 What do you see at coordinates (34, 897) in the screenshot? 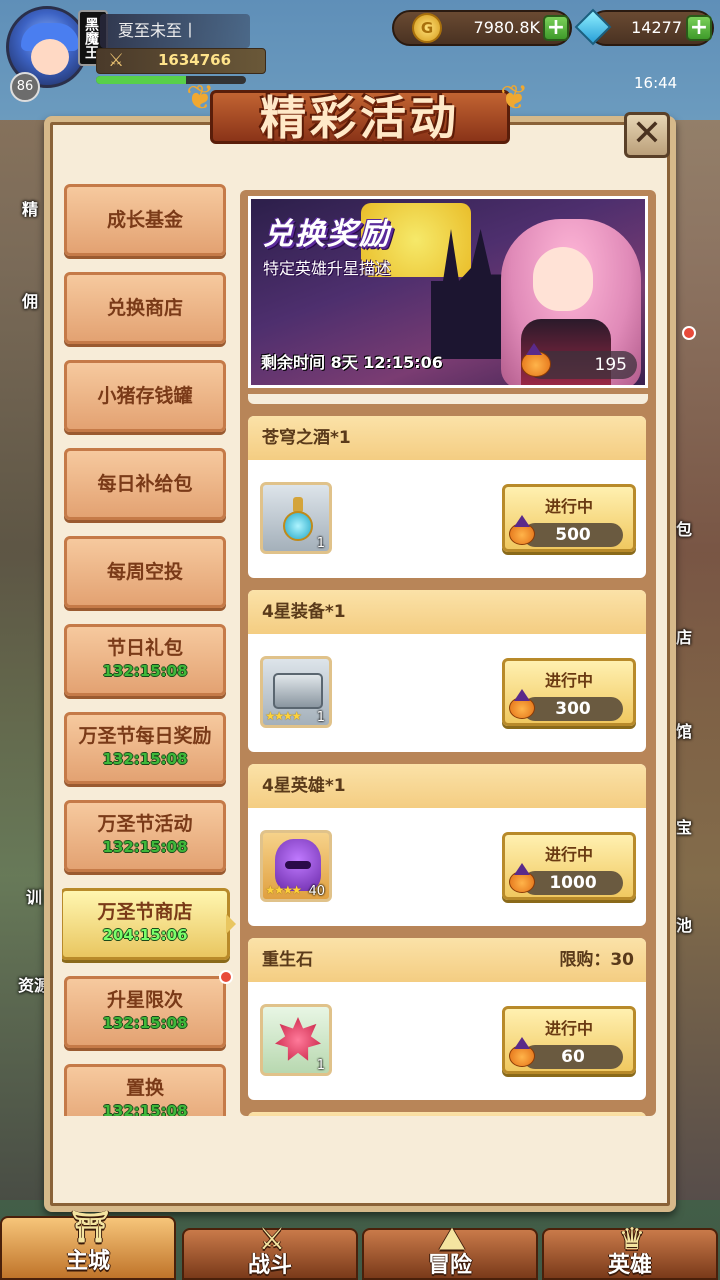
I see `bg-label-left-3: 训` at bounding box center [34, 897].